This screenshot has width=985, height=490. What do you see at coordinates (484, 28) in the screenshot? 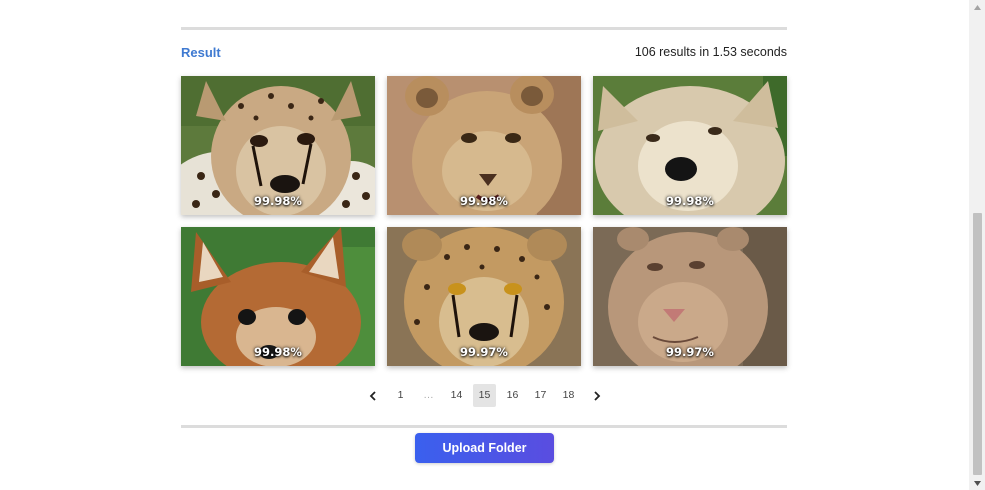
I see `top-divider` at bounding box center [484, 28].